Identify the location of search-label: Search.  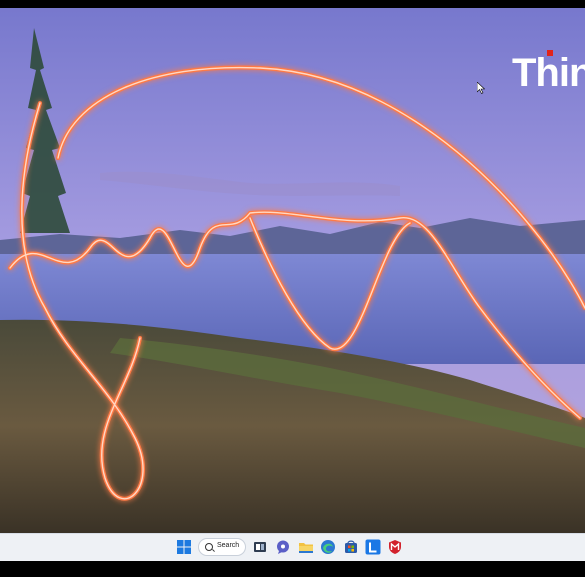
(228, 545).